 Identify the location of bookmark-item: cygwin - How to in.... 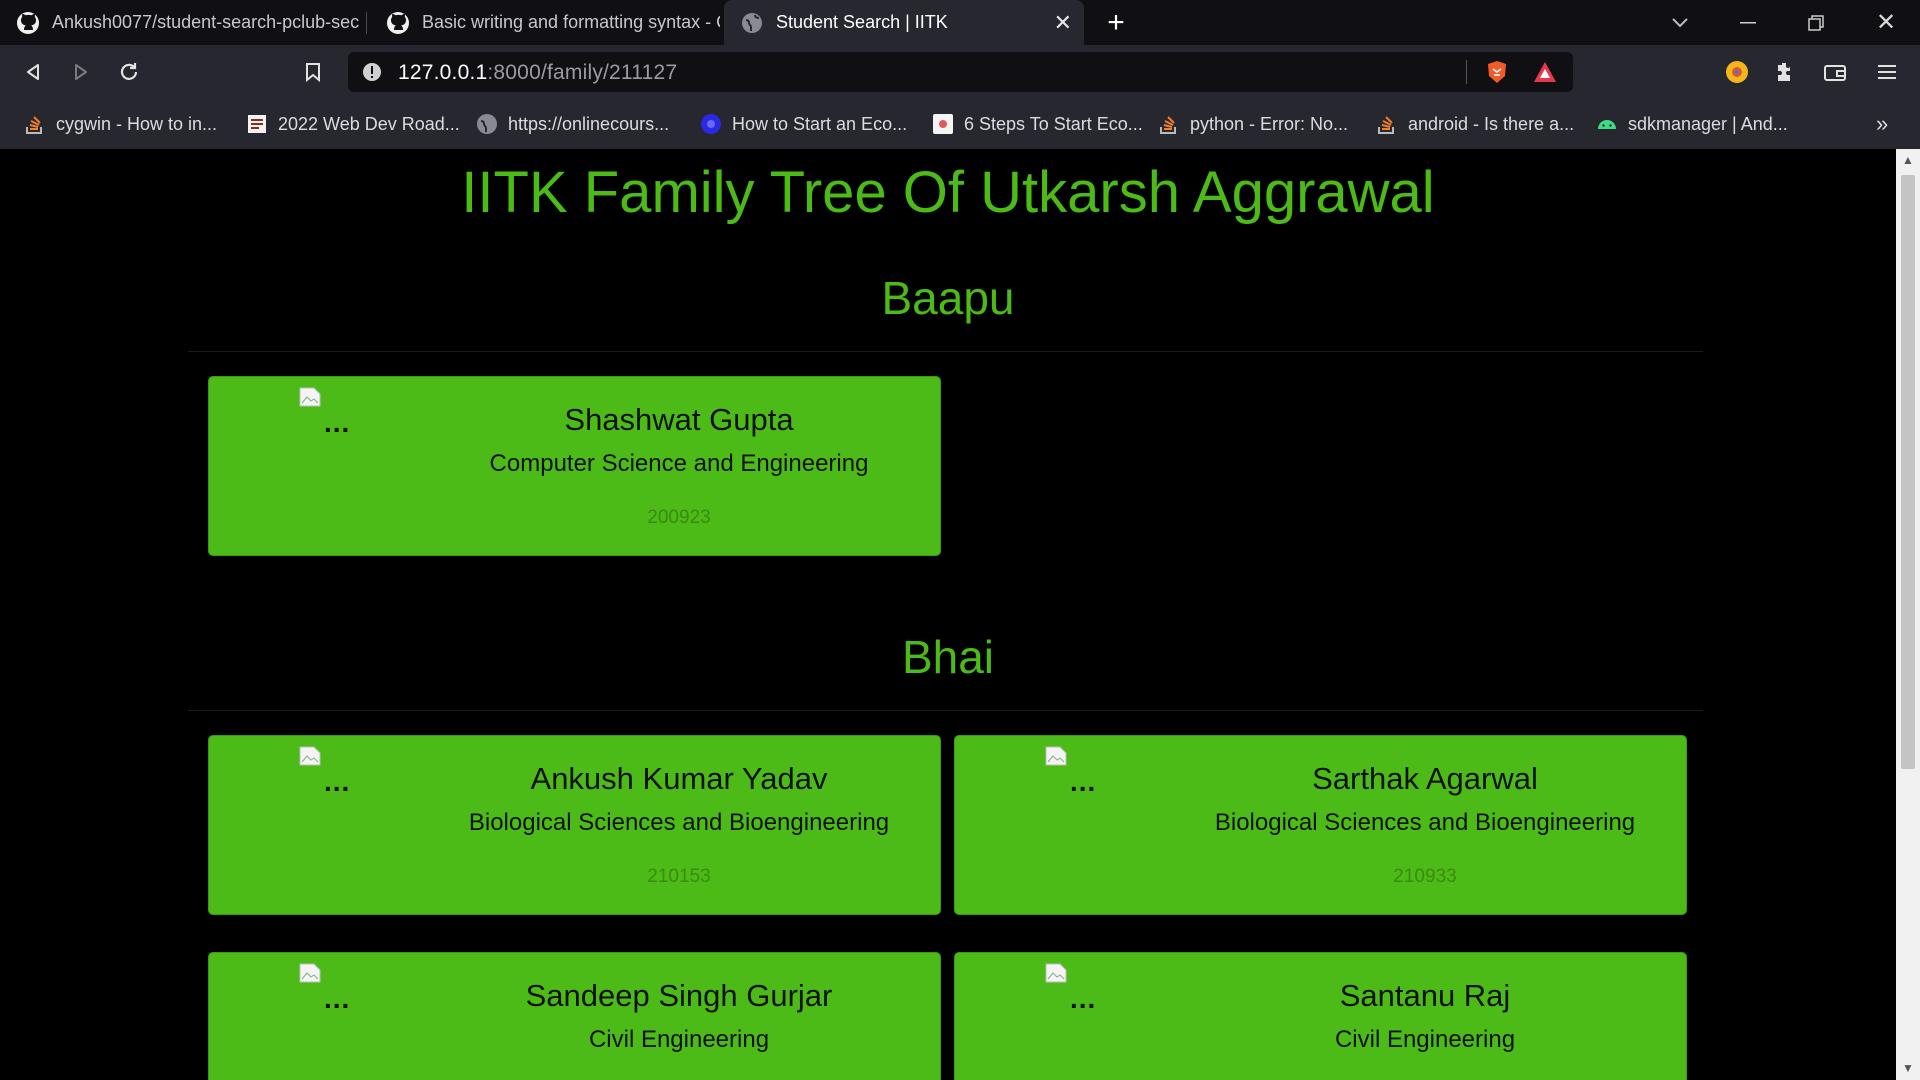
(128, 124).